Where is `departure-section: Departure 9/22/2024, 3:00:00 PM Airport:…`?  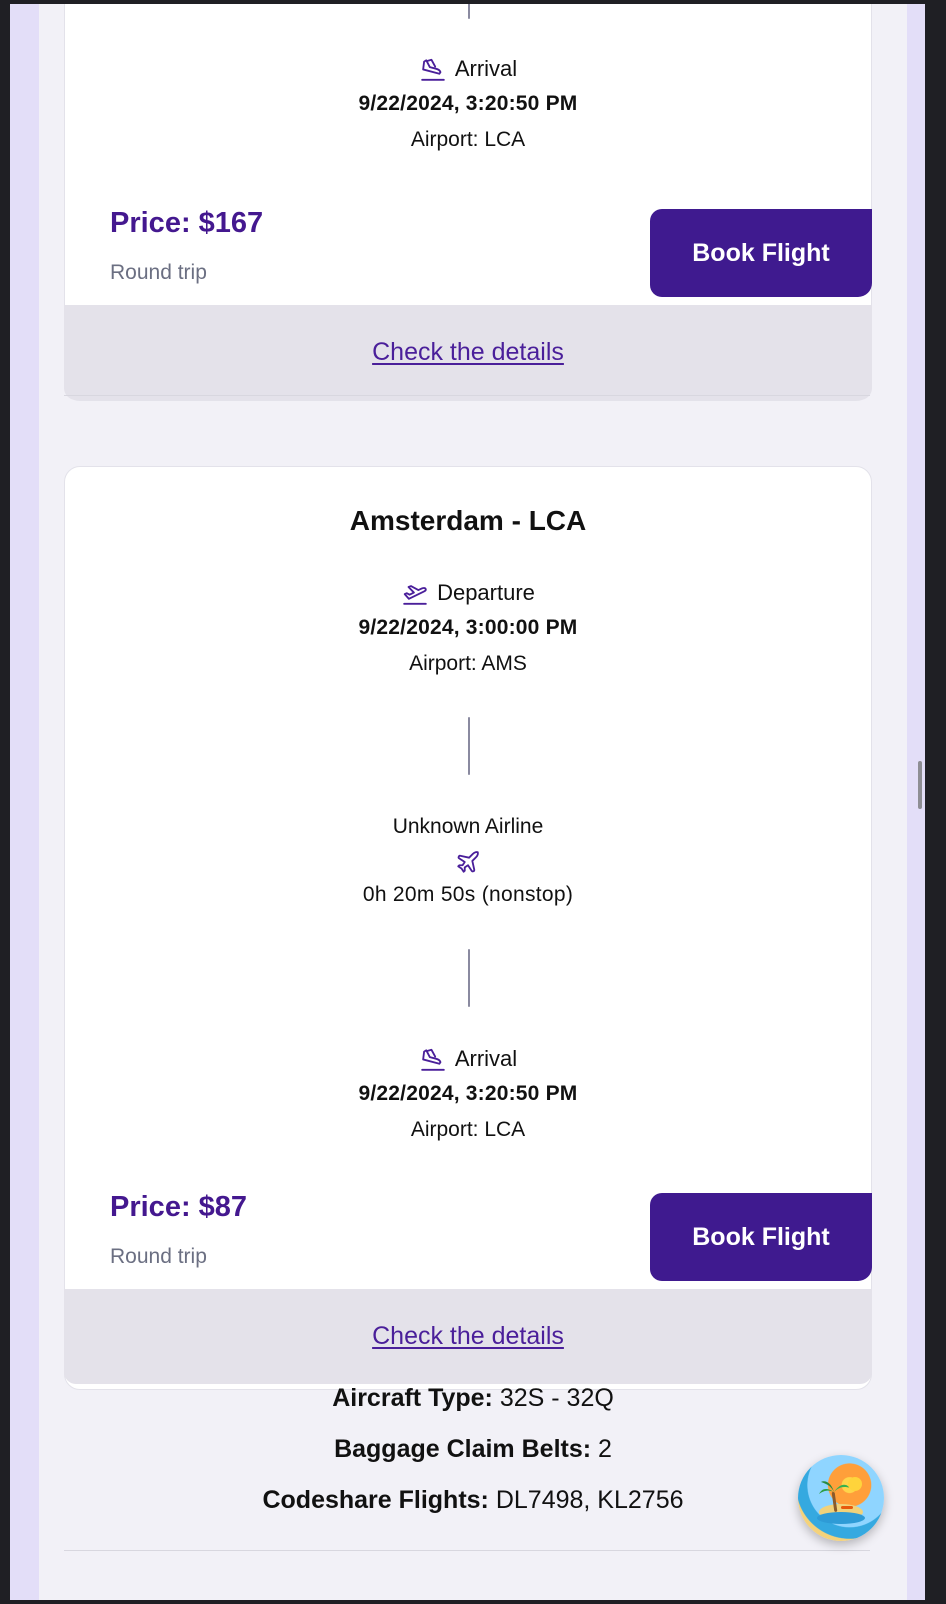 departure-section: Departure 9/22/2024, 3:00:00 PM Airport:… is located at coordinates (468, 629).